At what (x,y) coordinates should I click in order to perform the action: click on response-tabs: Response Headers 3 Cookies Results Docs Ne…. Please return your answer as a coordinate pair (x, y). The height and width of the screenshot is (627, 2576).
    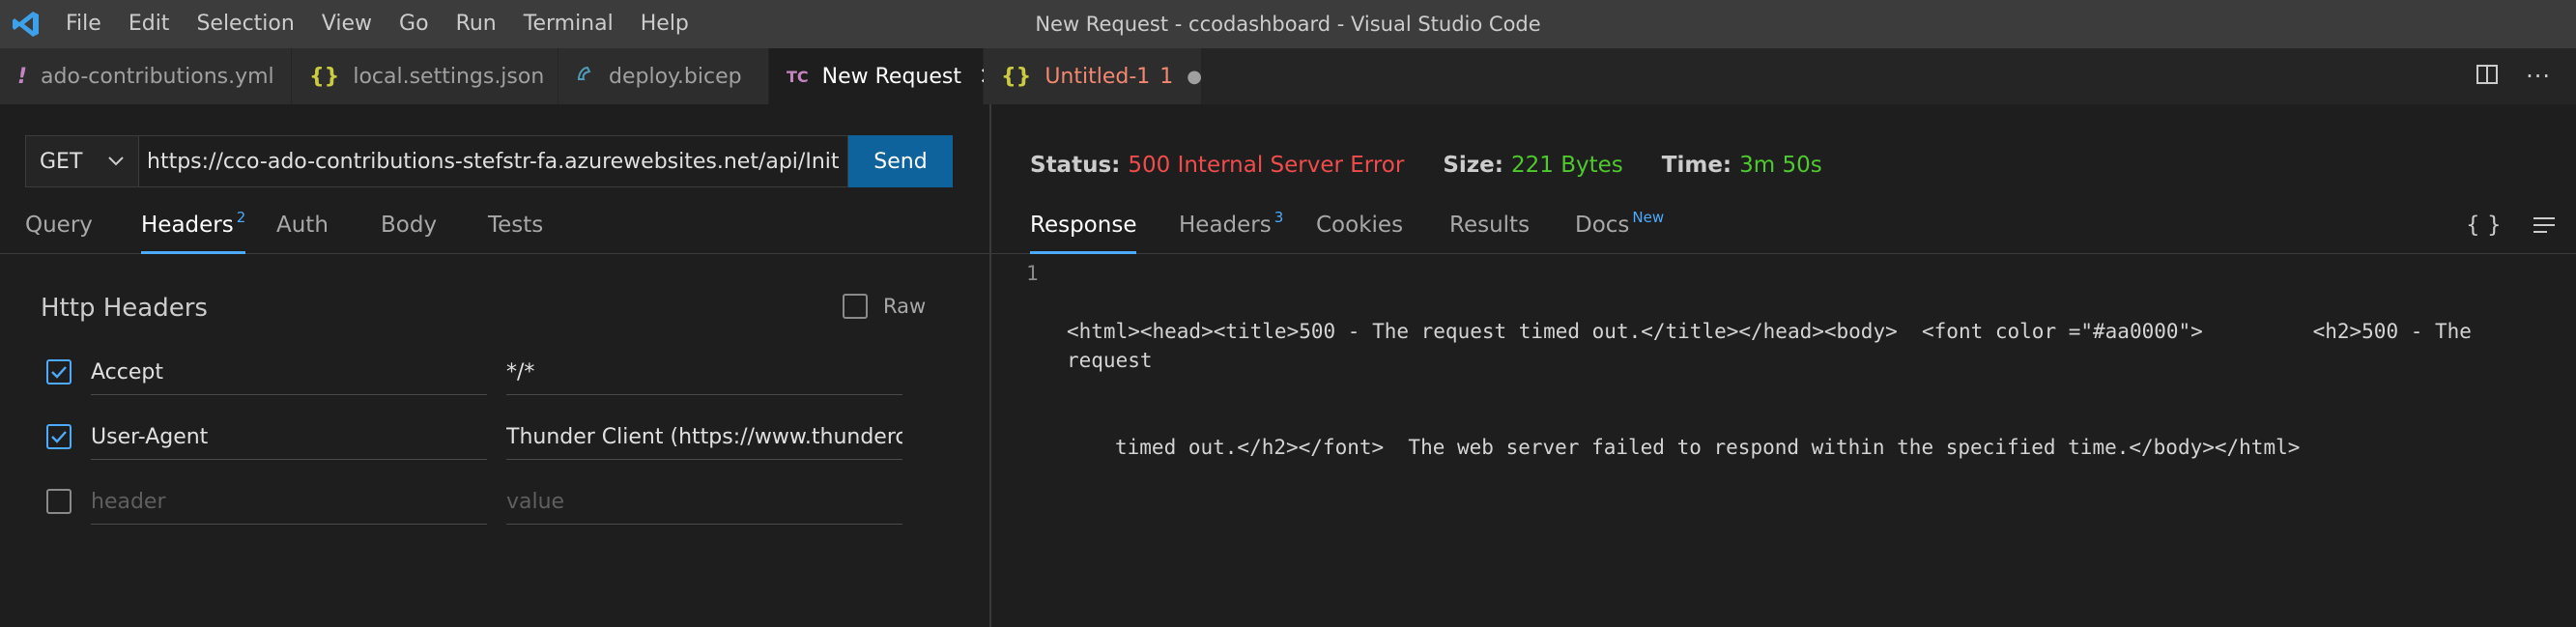
    Looking at the image, I should click on (1784, 232).